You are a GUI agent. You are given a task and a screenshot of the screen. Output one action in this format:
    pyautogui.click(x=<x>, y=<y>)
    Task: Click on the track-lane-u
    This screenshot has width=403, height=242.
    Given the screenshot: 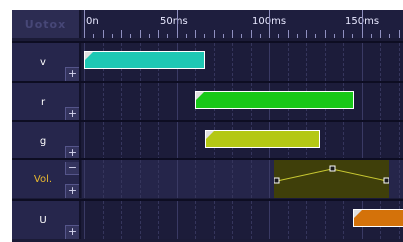 What is the action you would take?
    pyautogui.click(x=242, y=220)
    